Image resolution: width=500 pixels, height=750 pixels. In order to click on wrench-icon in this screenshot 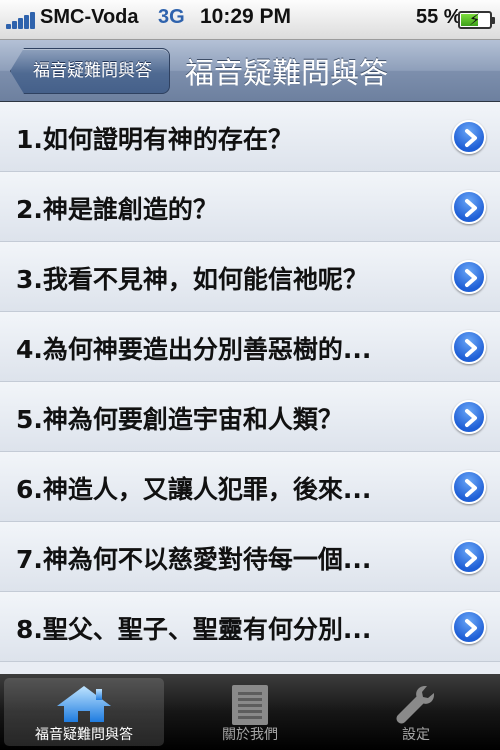, I will do `click(415, 705)`.